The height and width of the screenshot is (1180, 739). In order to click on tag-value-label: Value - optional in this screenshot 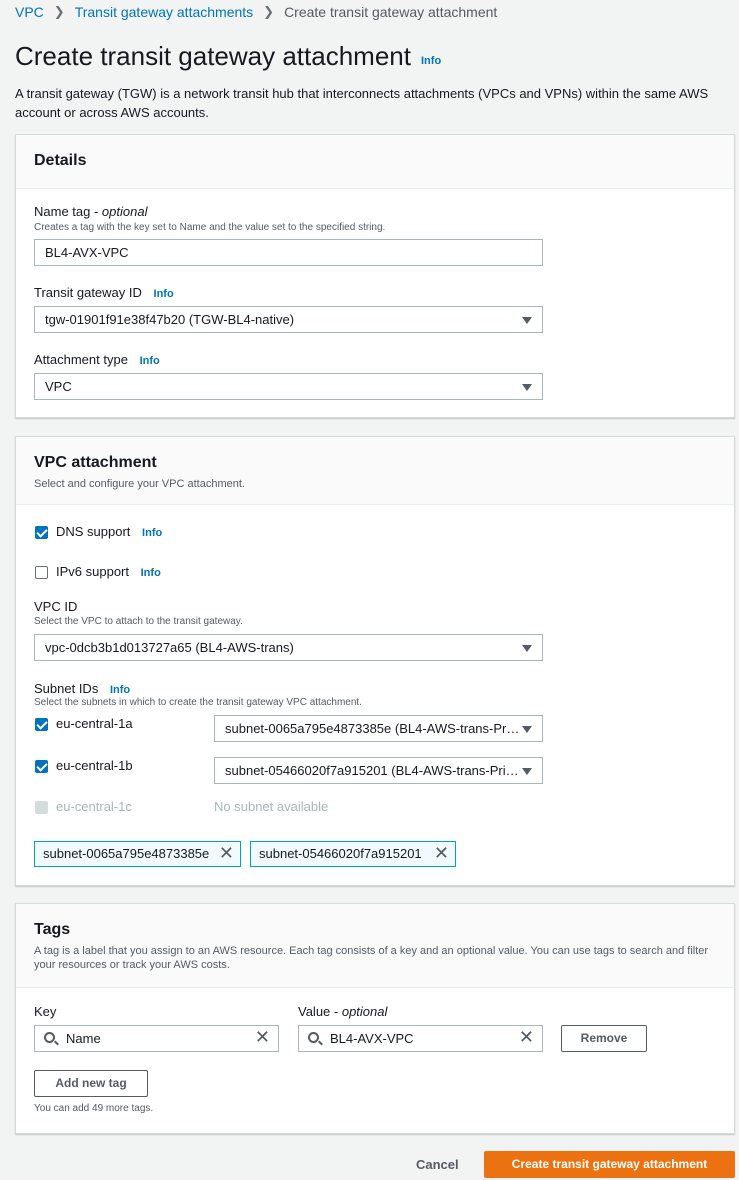, I will do `click(343, 1011)`.